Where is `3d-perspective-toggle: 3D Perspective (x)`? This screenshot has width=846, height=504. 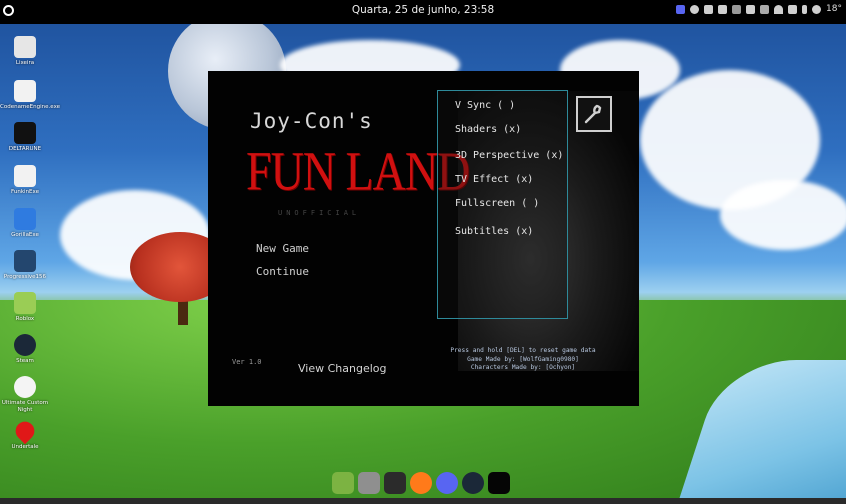 3d-perspective-toggle: 3D Perspective (x) is located at coordinates (509, 155).